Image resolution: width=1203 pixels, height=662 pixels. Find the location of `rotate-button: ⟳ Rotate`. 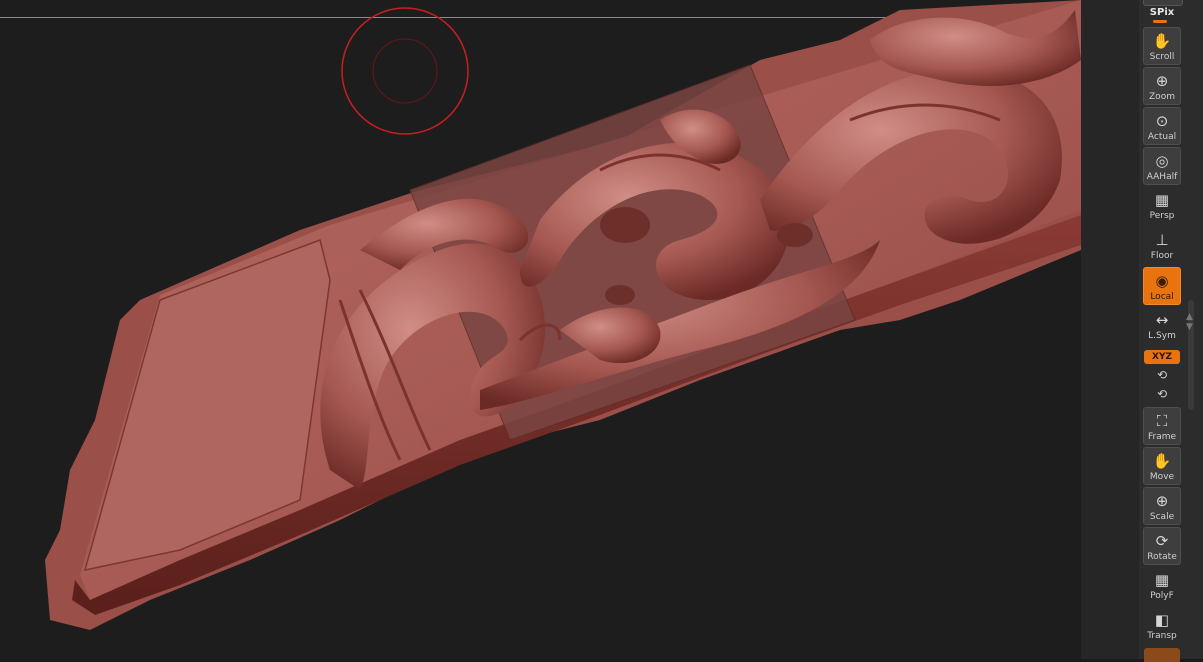

rotate-button: ⟳ Rotate is located at coordinates (1162, 546).